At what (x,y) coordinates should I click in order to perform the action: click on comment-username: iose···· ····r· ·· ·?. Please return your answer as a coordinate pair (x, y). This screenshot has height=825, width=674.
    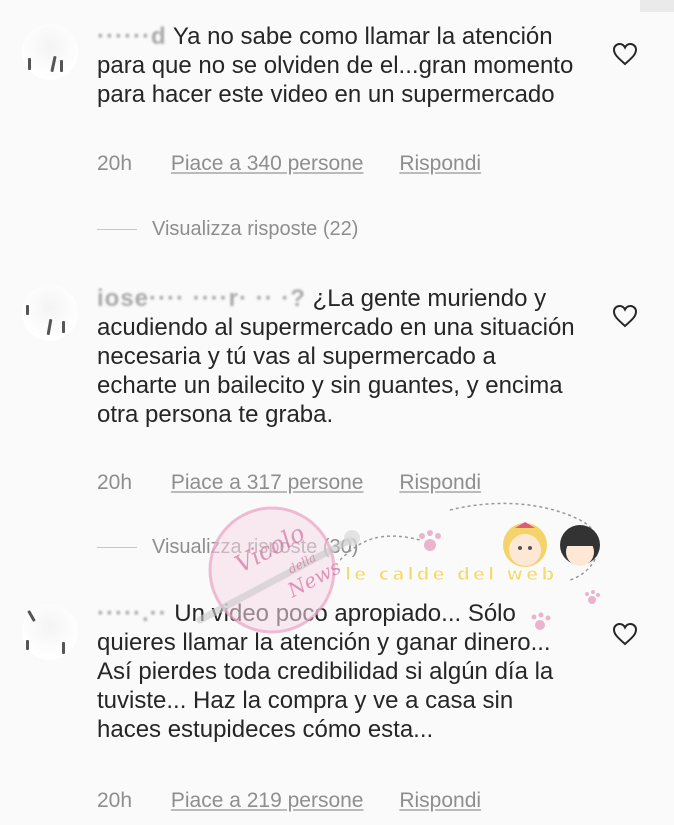
    Looking at the image, I should click on (201, 298).